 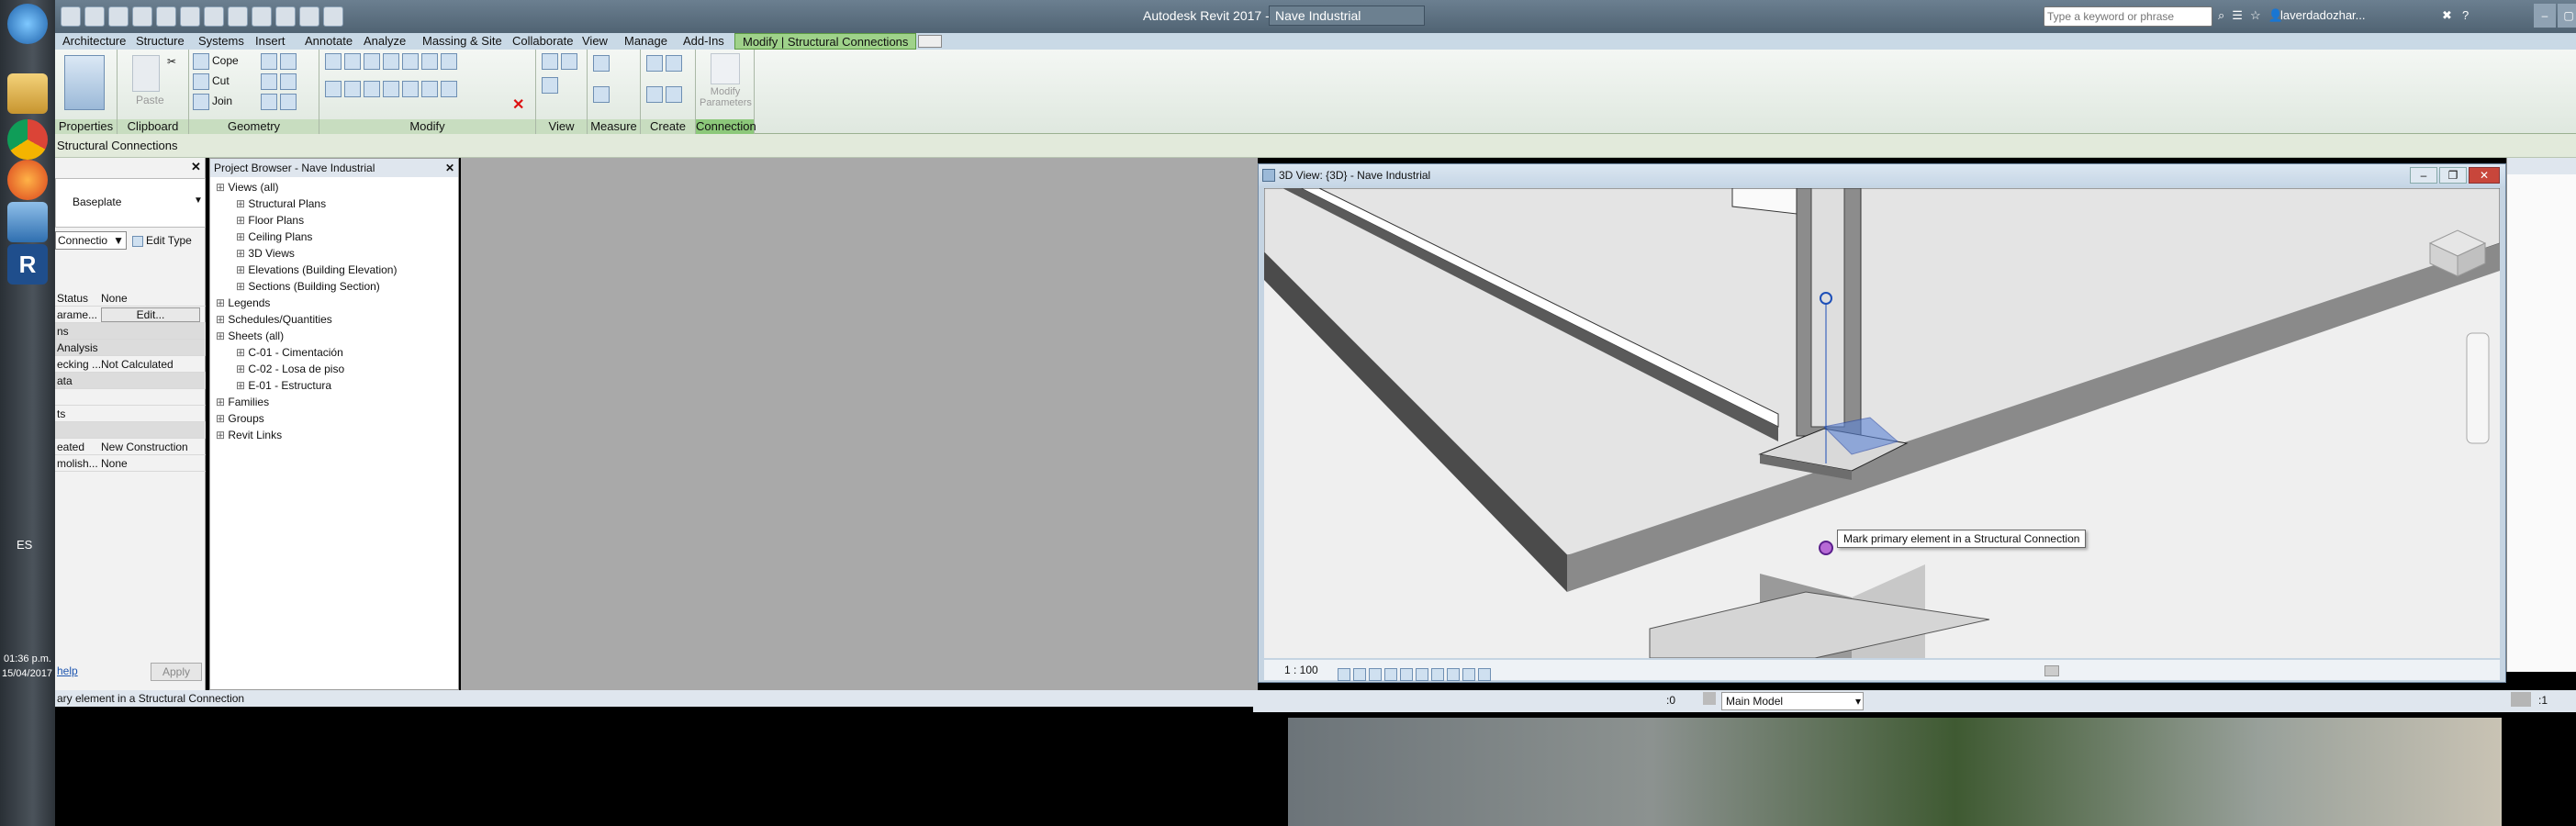 I want to click on clock-time: 01:36 p.m., so click(x=27, y=659).